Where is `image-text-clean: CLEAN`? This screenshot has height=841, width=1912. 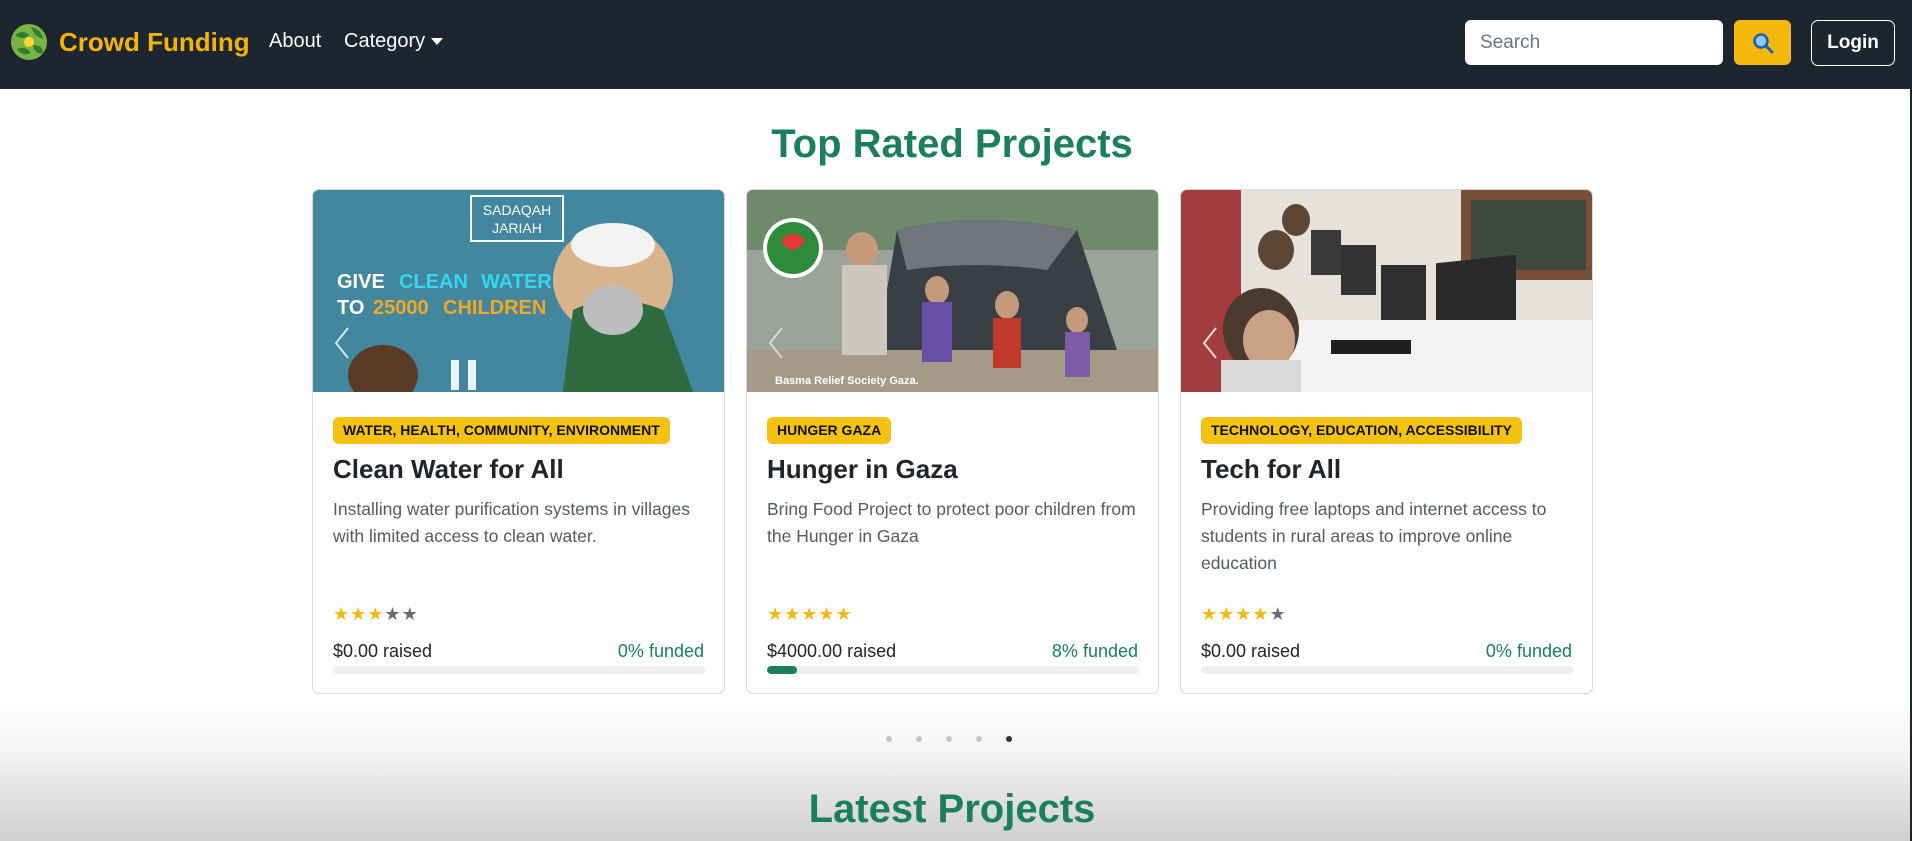
image-text-clean: CLEAN is located at coordinates (433, 282).